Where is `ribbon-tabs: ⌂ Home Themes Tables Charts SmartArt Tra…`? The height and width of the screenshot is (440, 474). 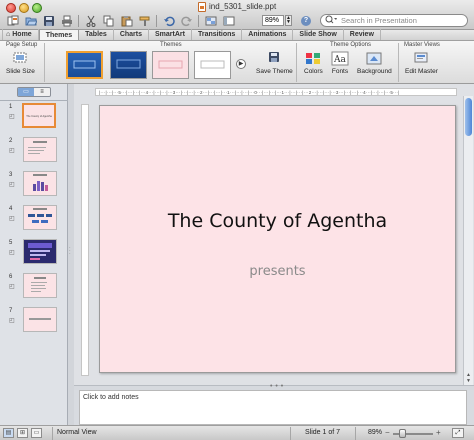 ribbon-tabs: ⌂ Home Themes Tables Charts SmartArt Tra… is located at coordinates (237, 35).